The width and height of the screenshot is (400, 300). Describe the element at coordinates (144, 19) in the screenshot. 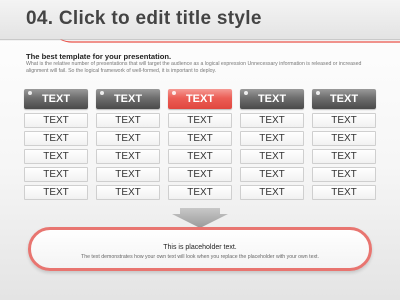

I see `slide-title: 04. Click to edit title style` at that location.